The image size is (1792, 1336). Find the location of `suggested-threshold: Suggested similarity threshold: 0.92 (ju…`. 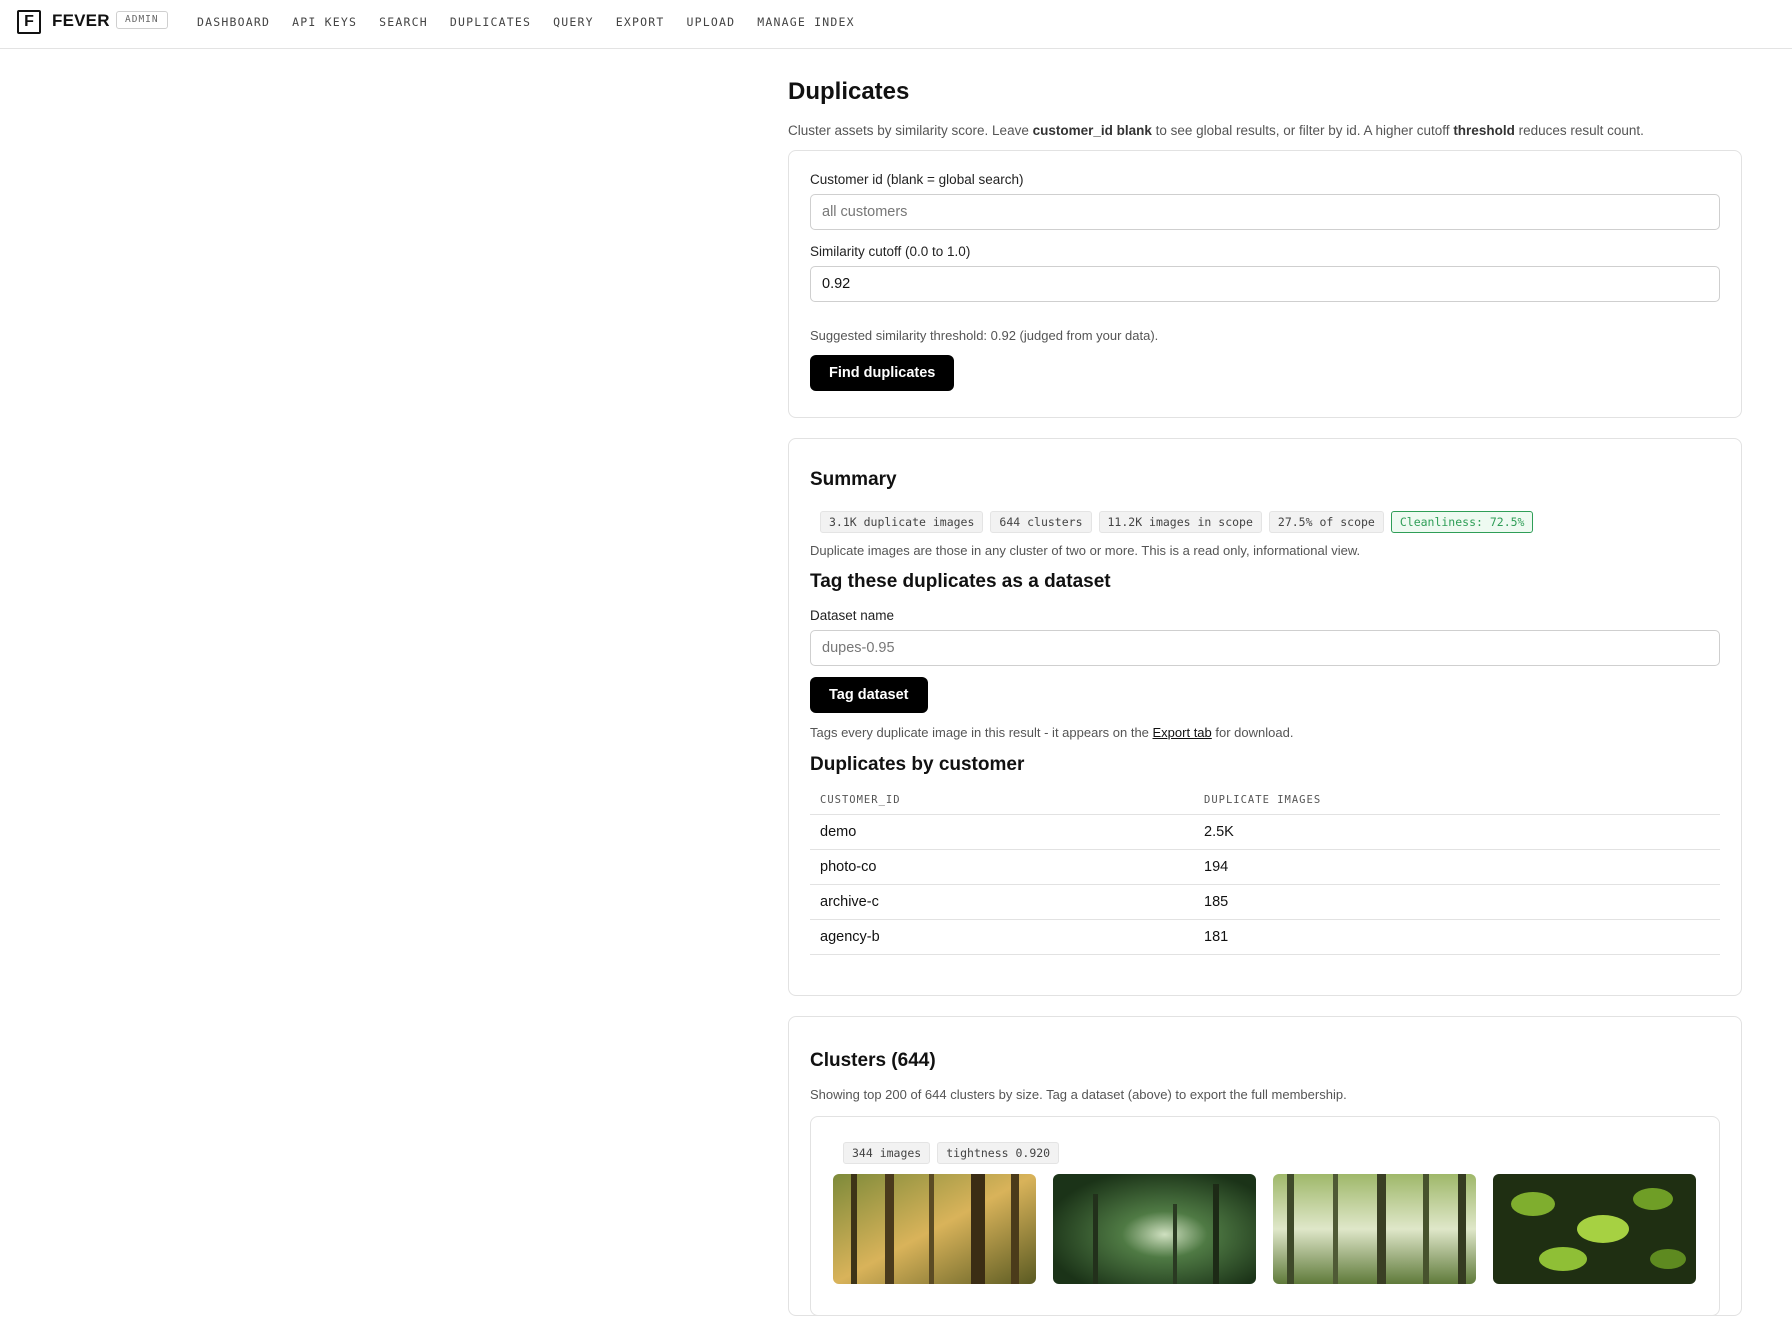

suggested-threshold: Suggested similarity threshold: 0.92 (ju… is located at coordinates (984, 335).